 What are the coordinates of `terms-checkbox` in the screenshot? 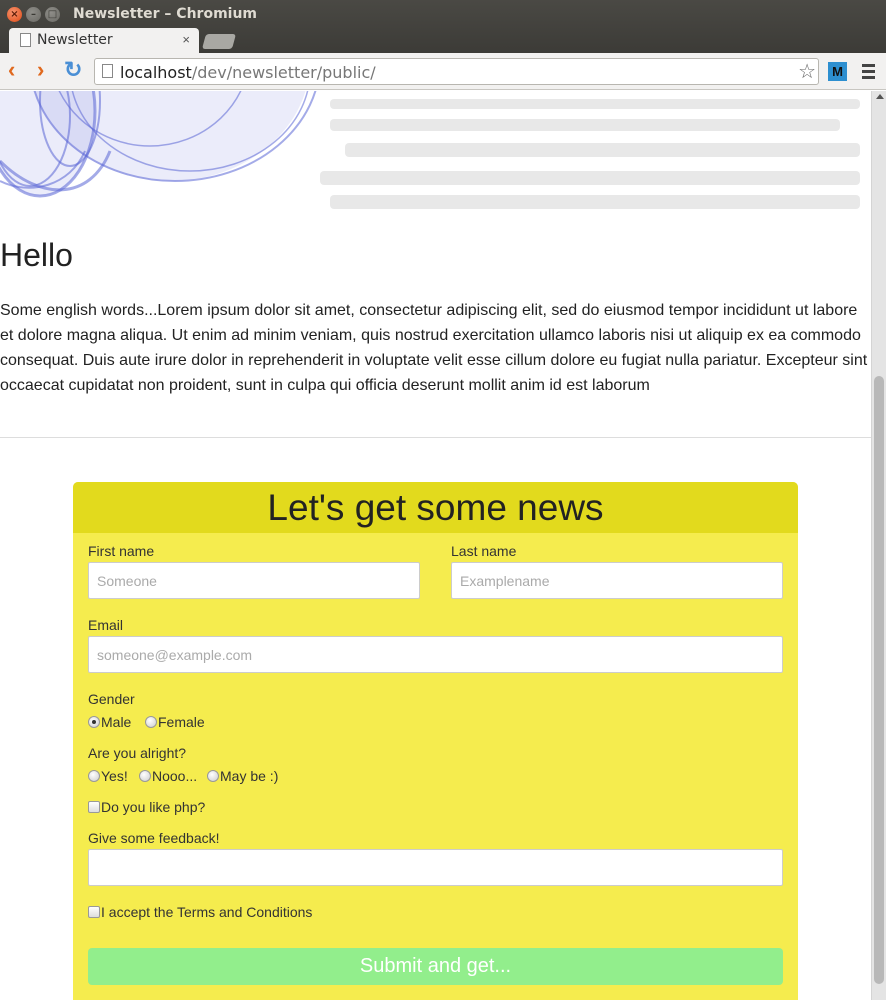 It's located at (94, 912).